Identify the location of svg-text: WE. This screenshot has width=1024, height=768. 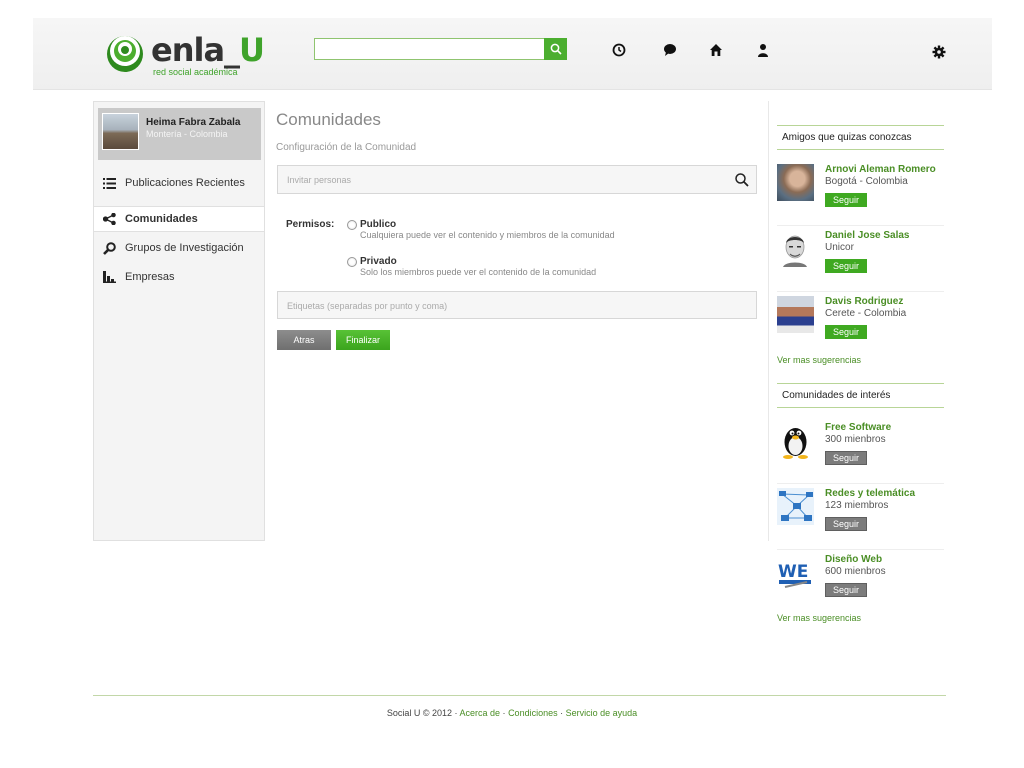
(793, 572).